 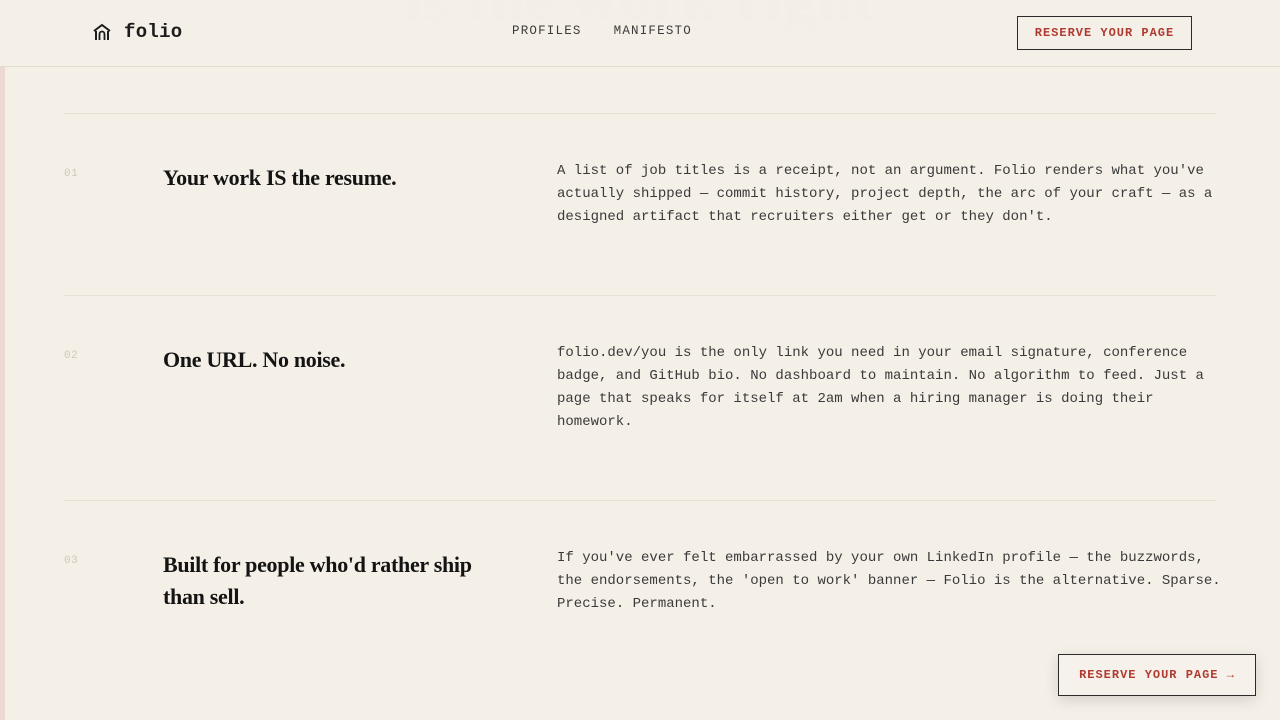 I want to click on row-headline: One URL. No noise., so click(x=254, y=359).